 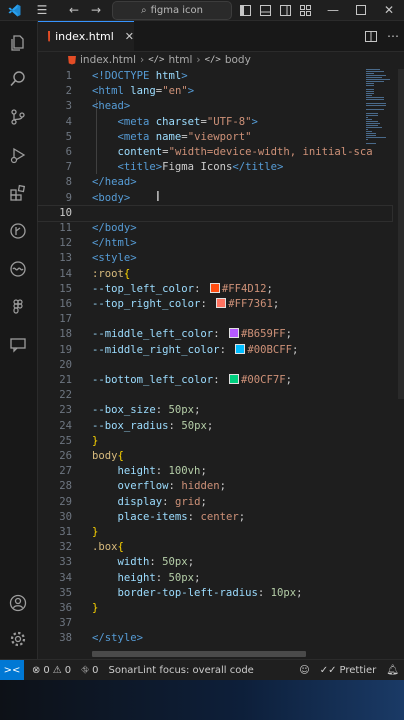 I want to click on code-line: 21 --bottom_left_color: #00CF7F;, so click(x=215, y=380).